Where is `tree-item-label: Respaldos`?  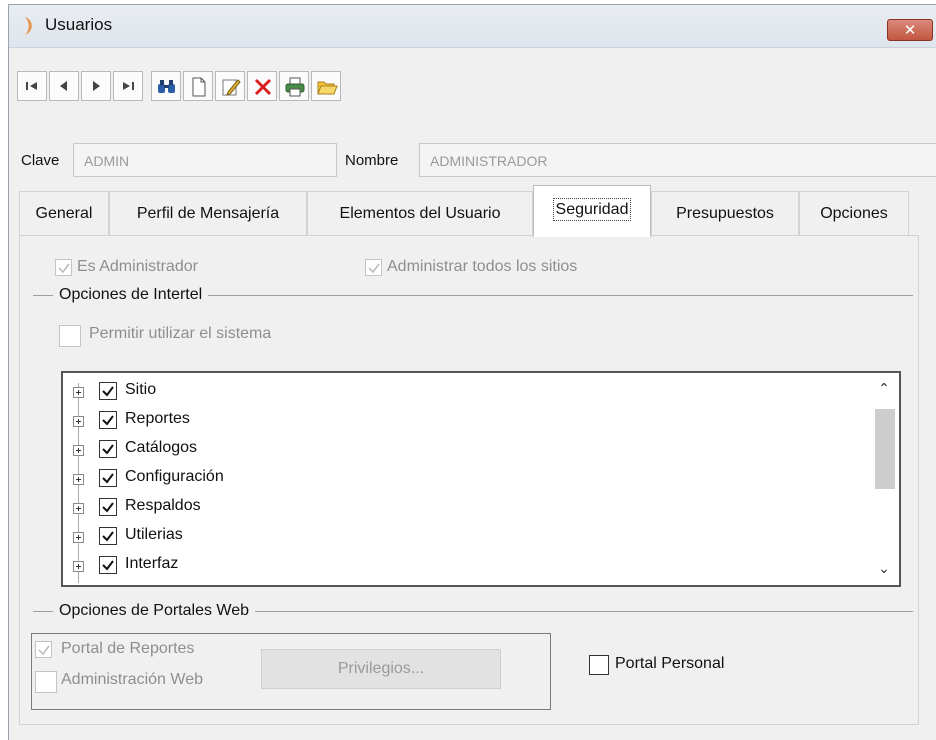 tree-item-label: Respaldos is located at coordinates (163, 505).